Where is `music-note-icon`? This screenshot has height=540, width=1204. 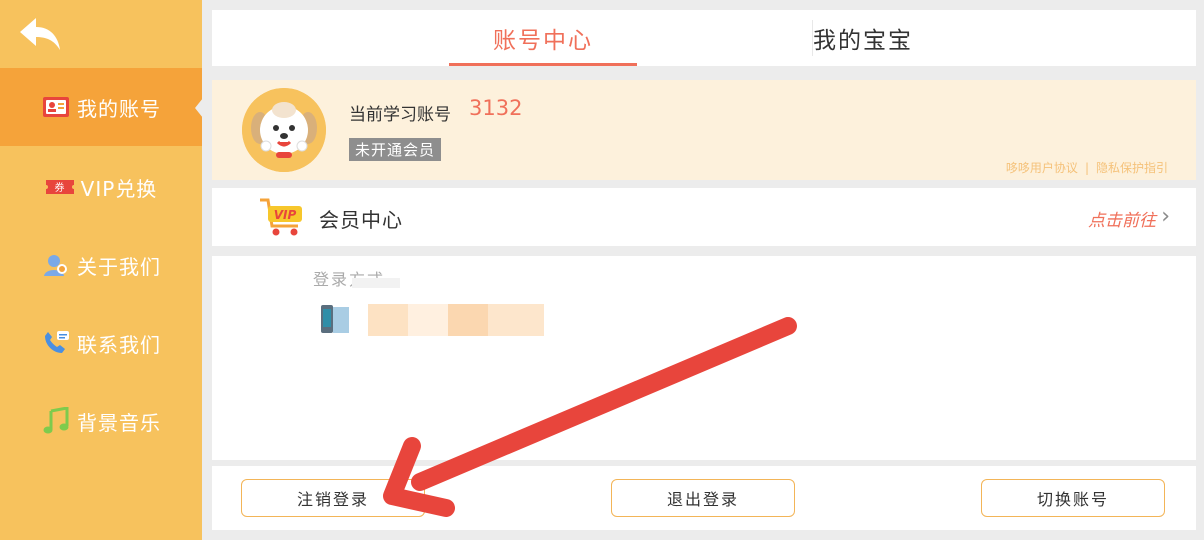 music-note-icon is located at coordinates (56, 420).